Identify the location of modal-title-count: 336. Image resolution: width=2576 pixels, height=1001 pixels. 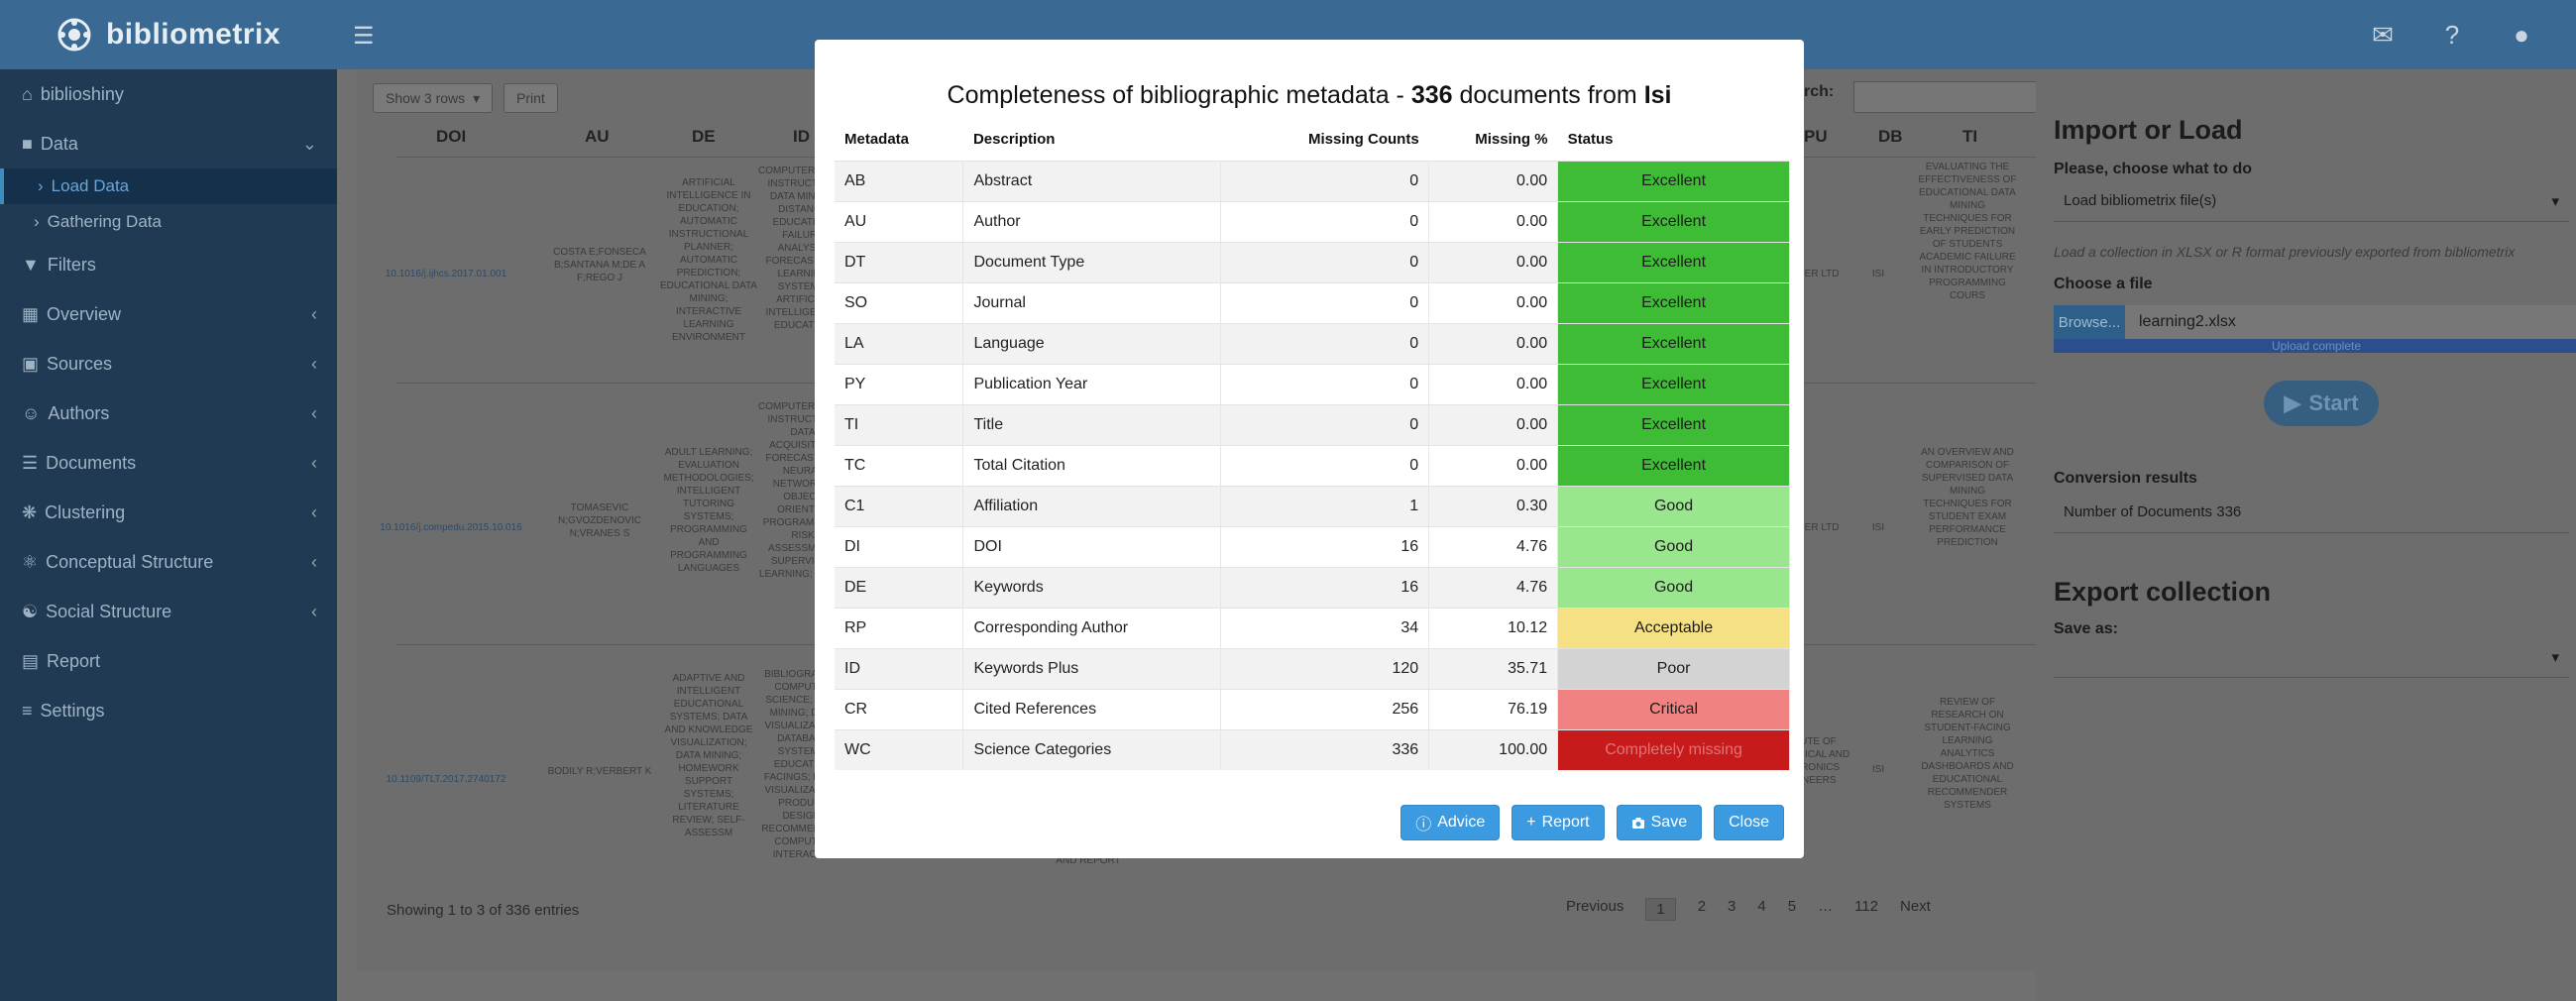
(1431, 95).